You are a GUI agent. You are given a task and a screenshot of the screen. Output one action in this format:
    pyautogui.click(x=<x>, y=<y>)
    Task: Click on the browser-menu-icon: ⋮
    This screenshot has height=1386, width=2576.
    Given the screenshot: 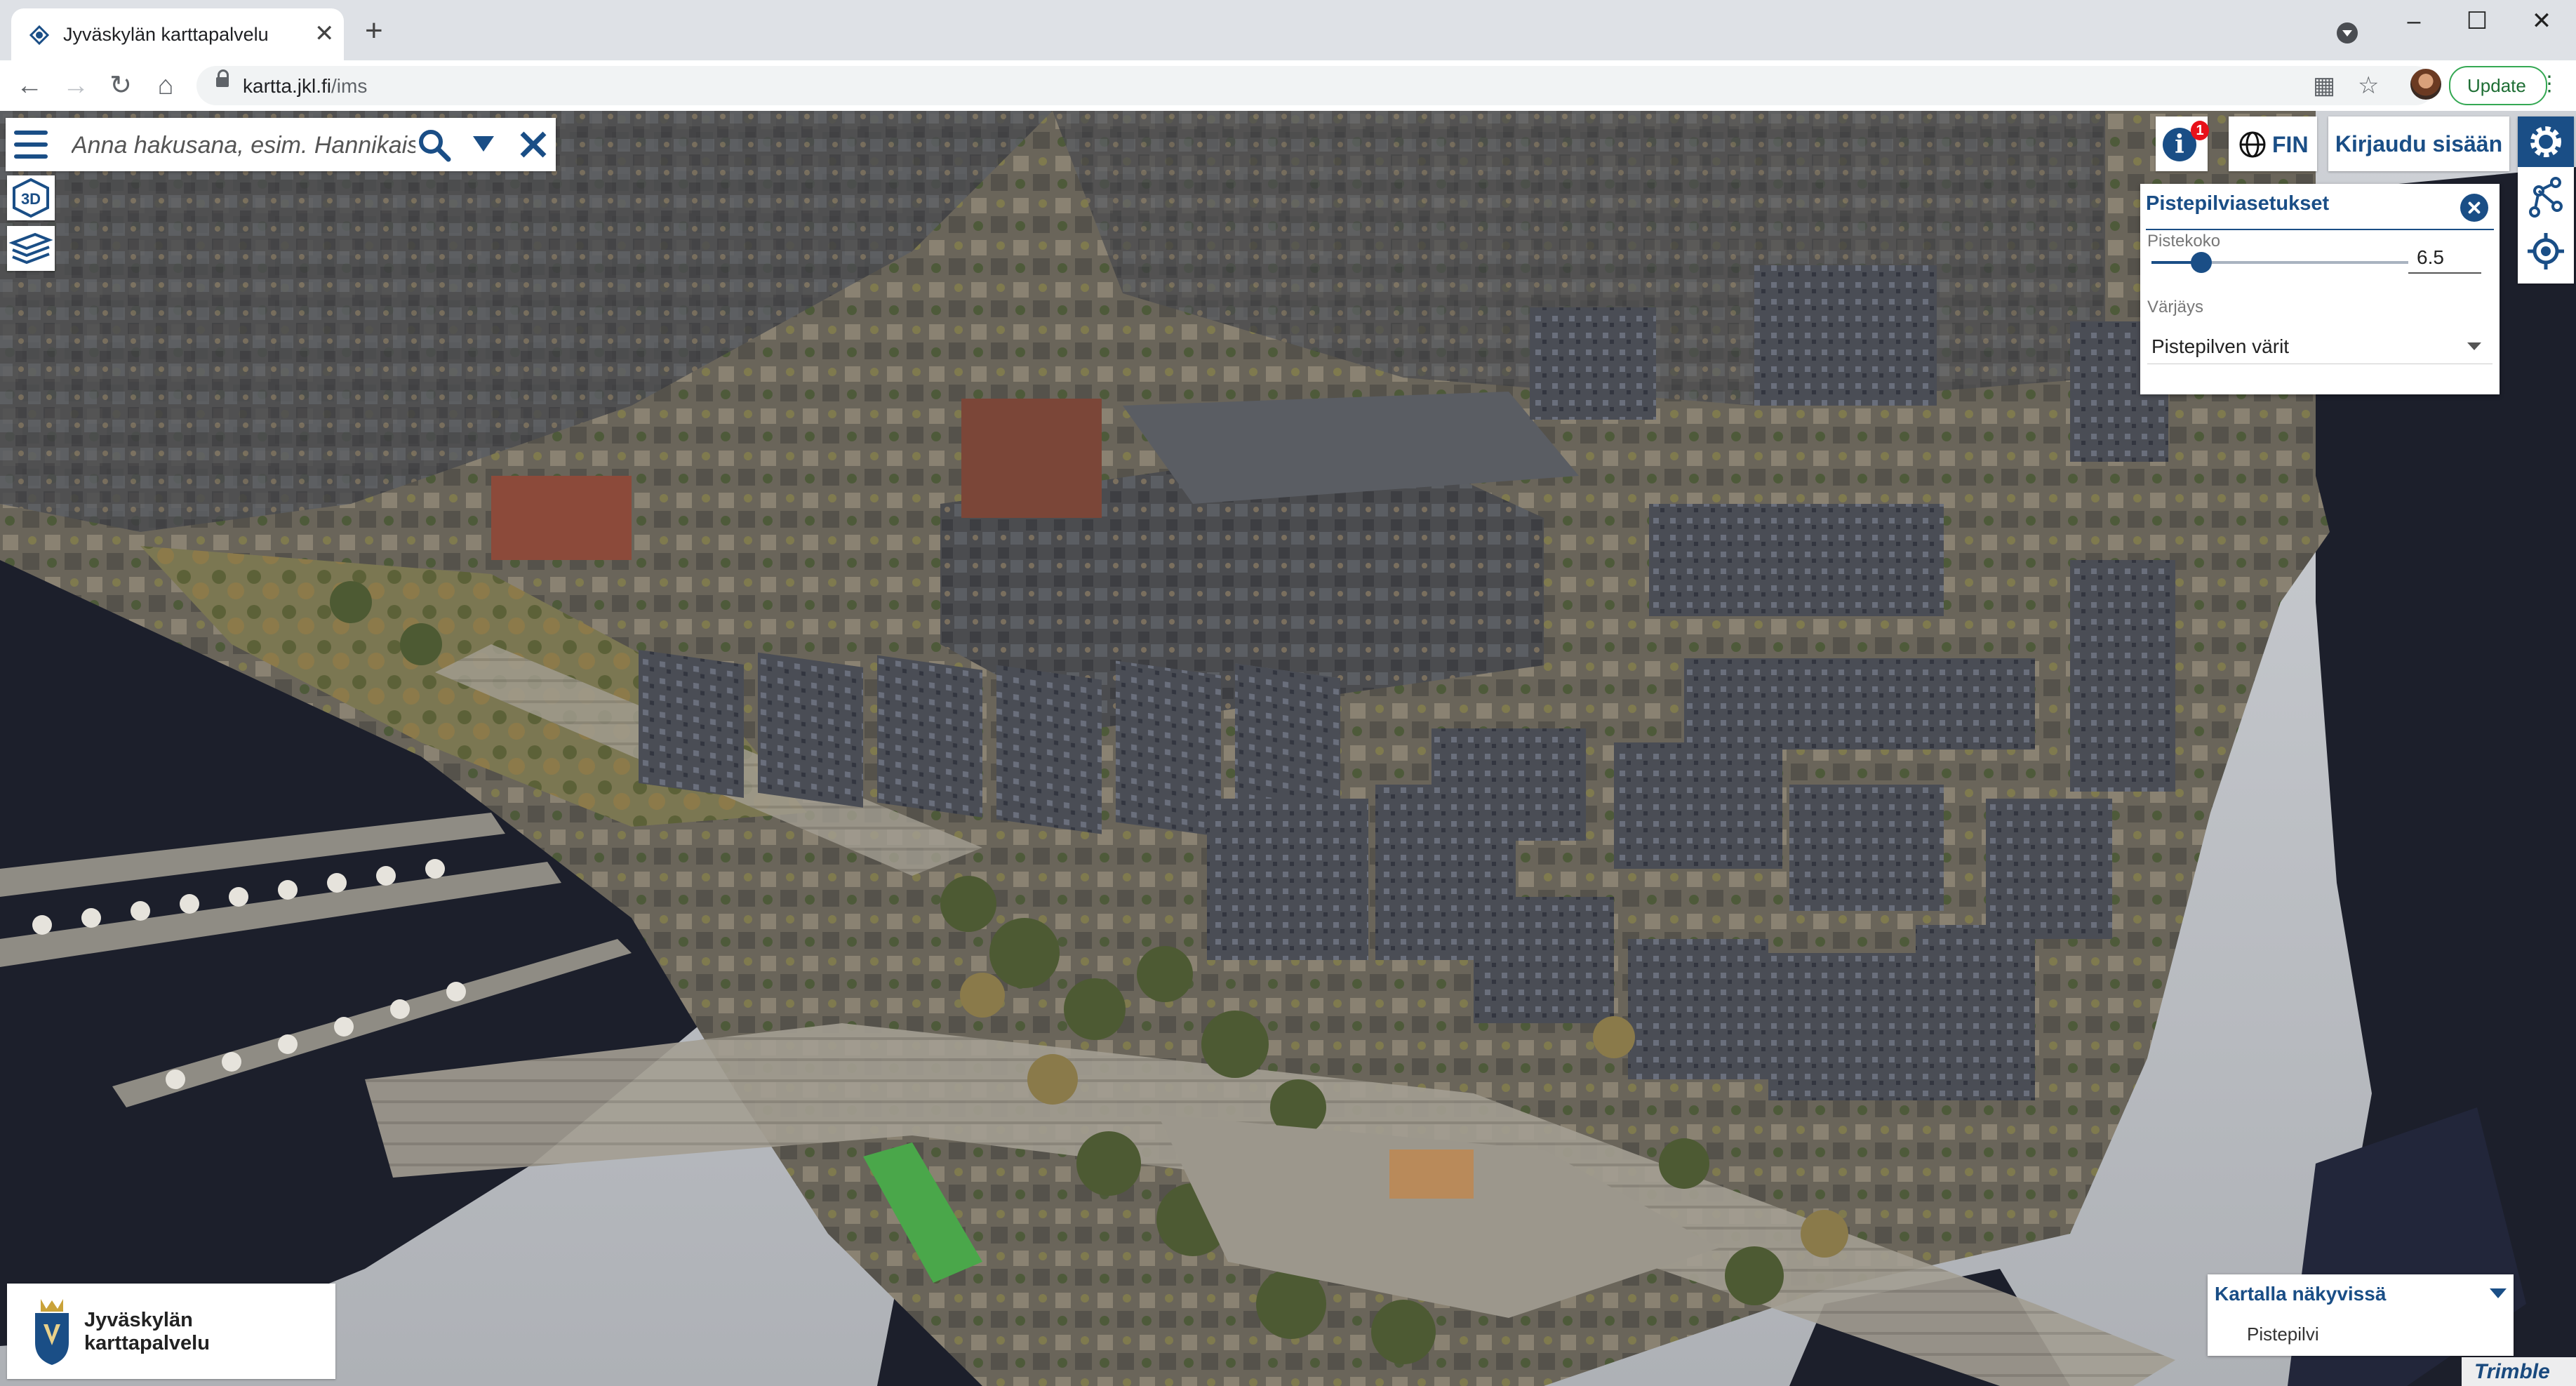 What is the action you would take?
    pyautogui.click(x=2549, y=84)
    